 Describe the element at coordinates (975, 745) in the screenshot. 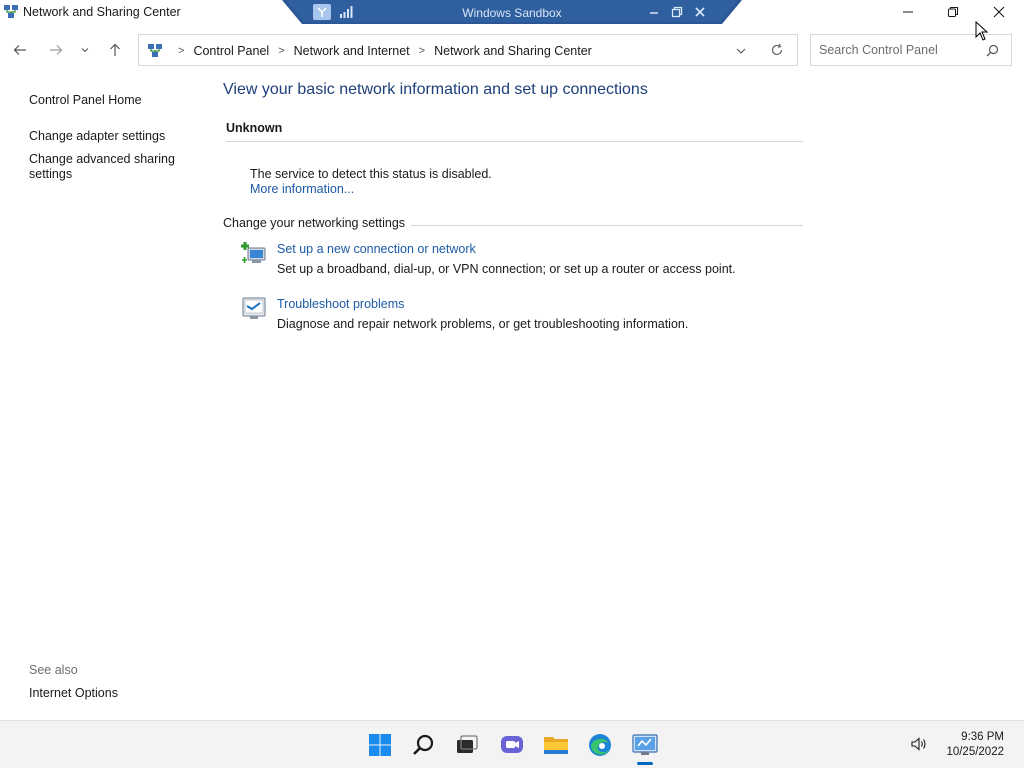

I see `taskbar-clock: 9:36 PM 10/25/2022` at that location.